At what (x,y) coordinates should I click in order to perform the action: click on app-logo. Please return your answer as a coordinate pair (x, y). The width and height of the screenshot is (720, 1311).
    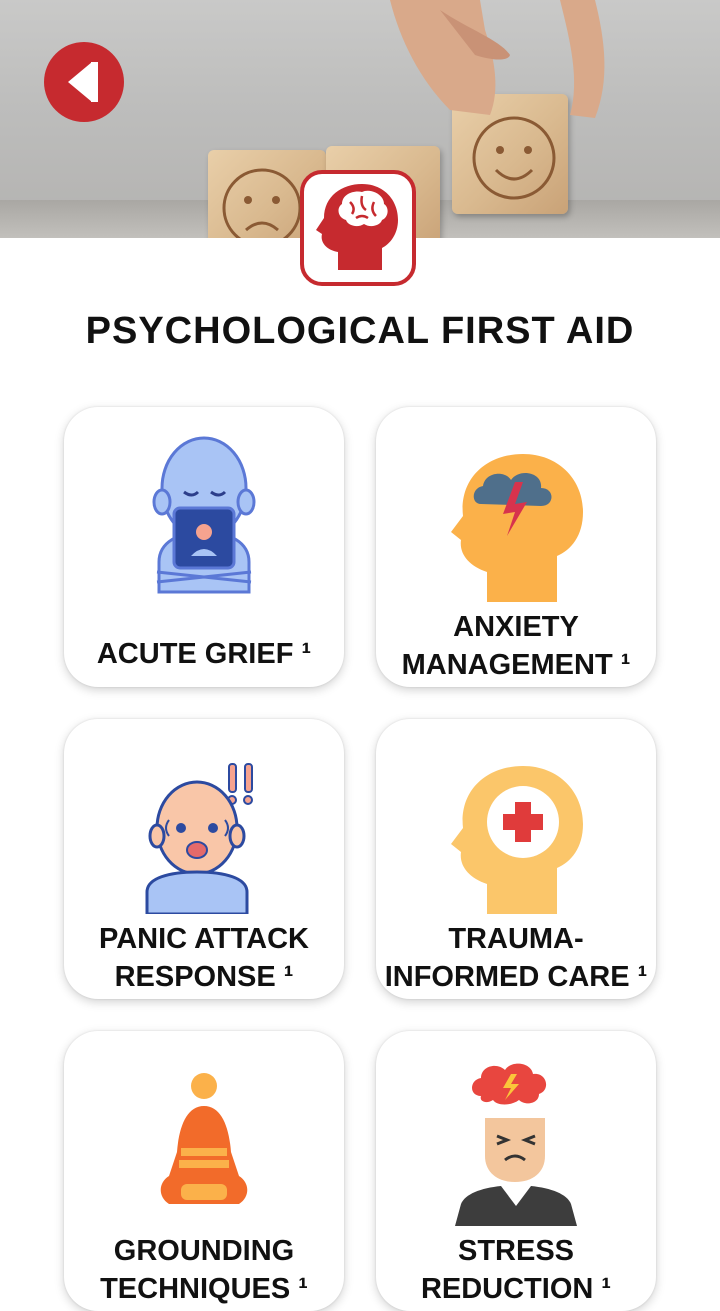
    Looking at the image, I should click on (358, 228).